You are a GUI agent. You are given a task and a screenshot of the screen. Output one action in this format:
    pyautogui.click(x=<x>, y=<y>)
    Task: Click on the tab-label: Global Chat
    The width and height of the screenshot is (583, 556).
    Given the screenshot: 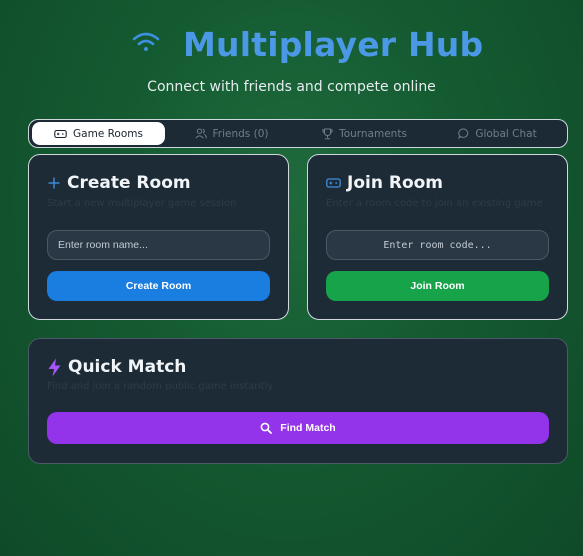 What is the action you would take?
    pyautogui.click(x=506, y=133)
    